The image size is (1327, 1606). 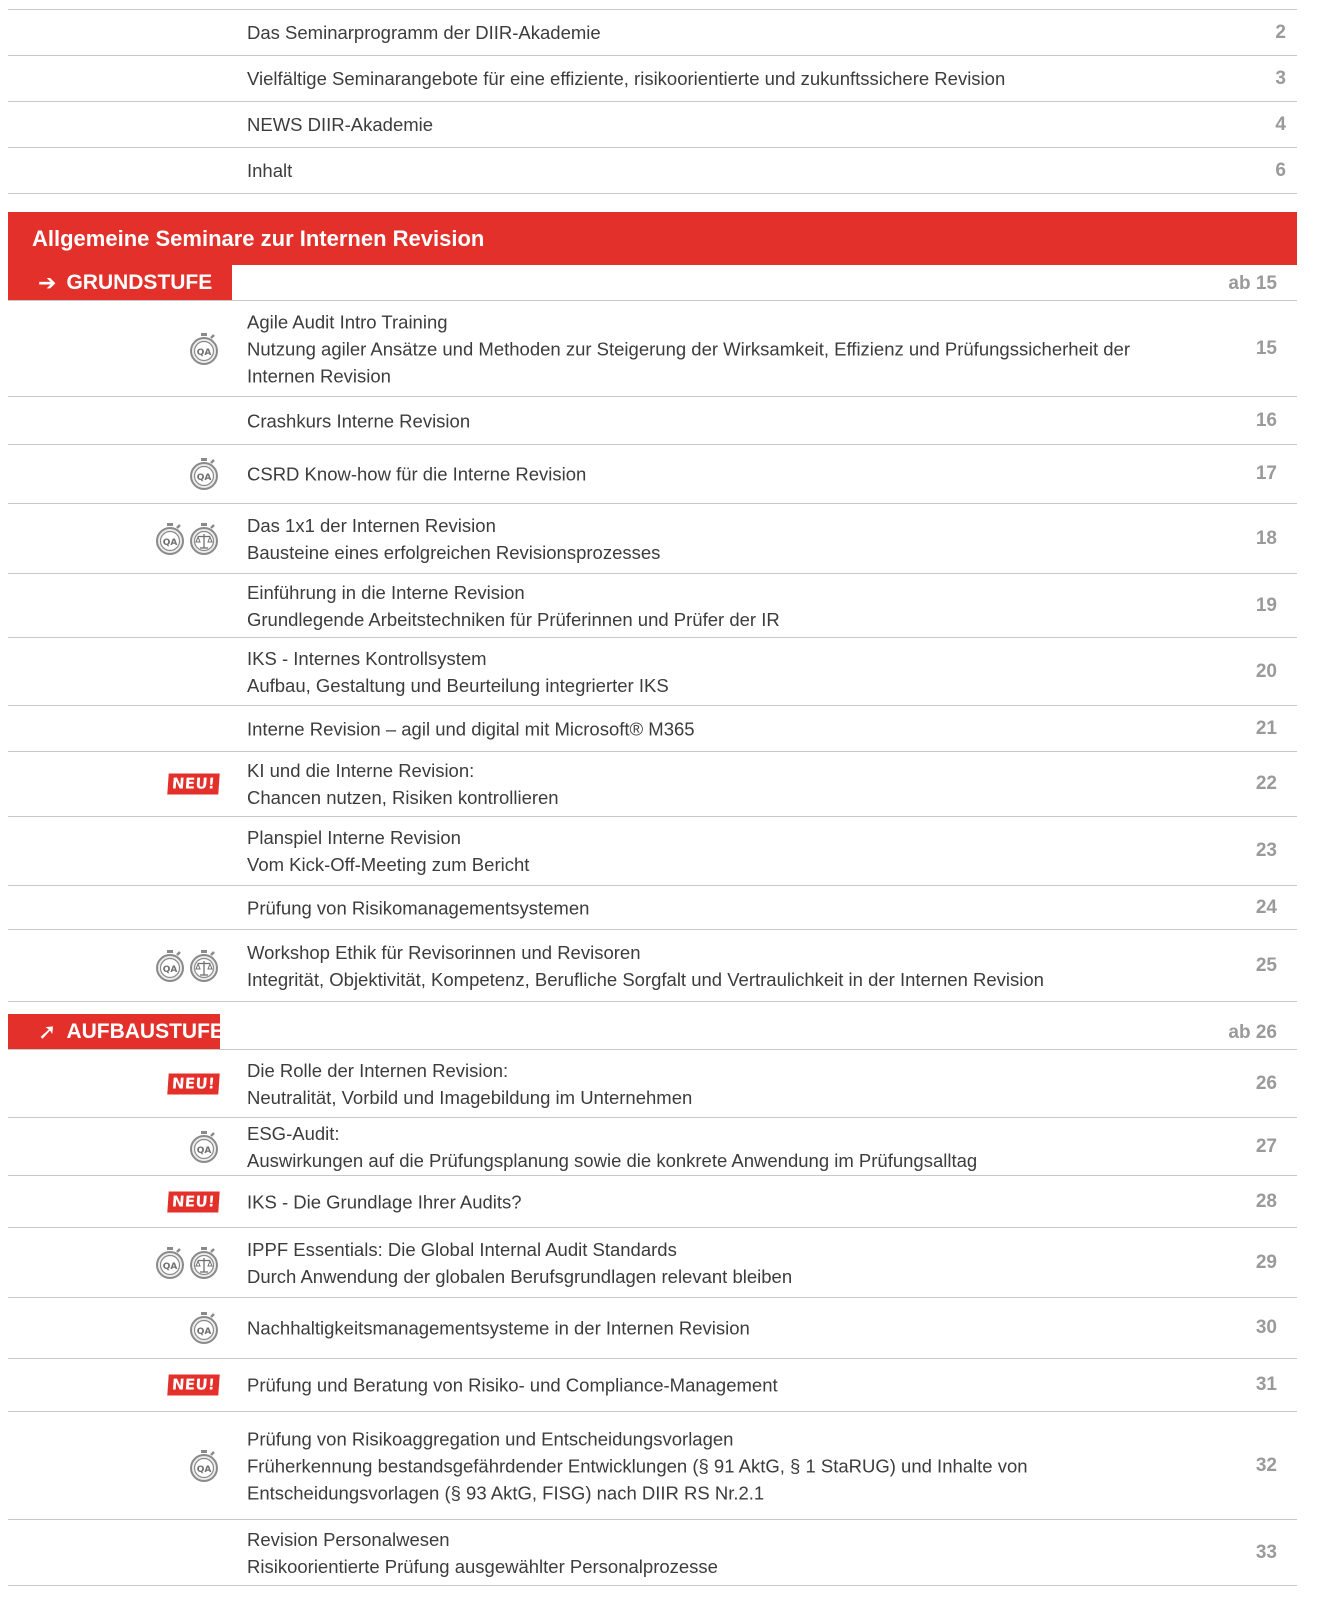 What do you see at coordinates (354, 837) in the screenshot?
I see `seminar-title-line: Planspiel Interne Revision` at bounding box center [354, 837].